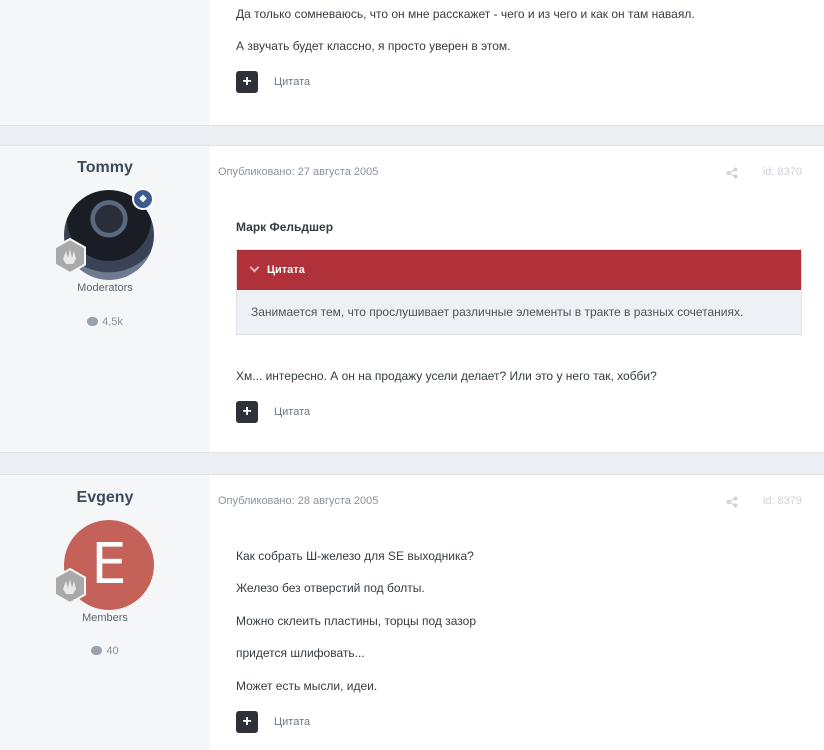 The image size is (824, 750). I want to click on post-count-value: 40, so click(112, 651).